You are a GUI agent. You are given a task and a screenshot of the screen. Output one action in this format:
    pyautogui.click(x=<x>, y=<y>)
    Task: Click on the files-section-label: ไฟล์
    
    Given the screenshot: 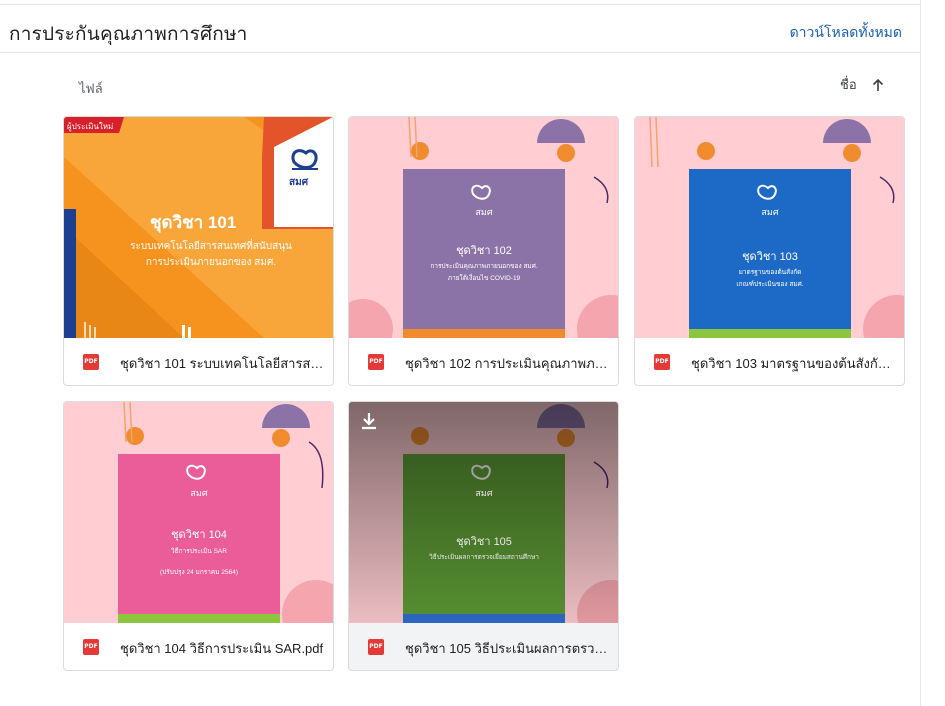 What is the action you would take?
    pyautogui.click(x=91, y=88)
    